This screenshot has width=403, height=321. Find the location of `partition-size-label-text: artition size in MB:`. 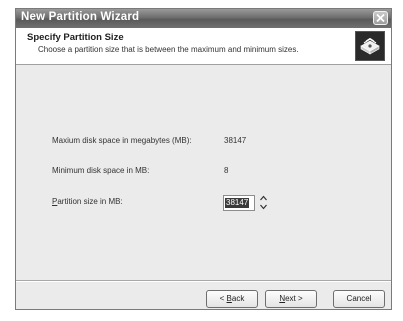

partition-size-label-text: artition size in MB: is located at coordinates (90, 201).